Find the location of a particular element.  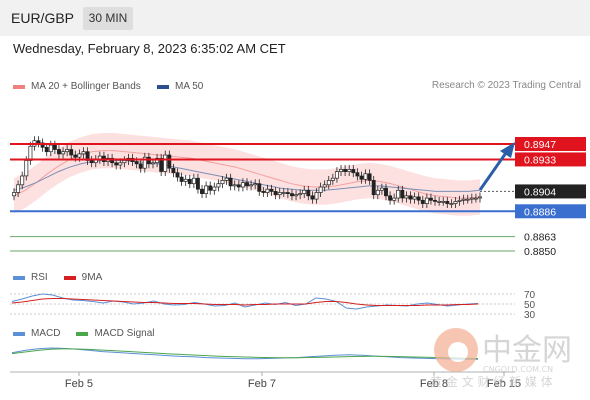

rsi-ma9-line is located at coordinates (245, 302).